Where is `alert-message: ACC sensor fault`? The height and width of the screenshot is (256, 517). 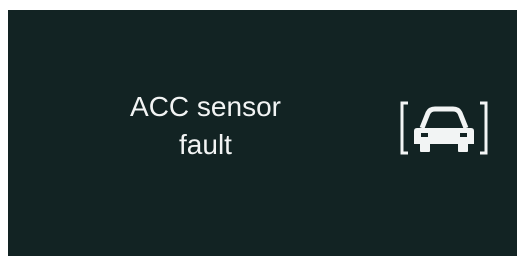
alert-message: ACC sensor fault is located at coordinates (205, 125).